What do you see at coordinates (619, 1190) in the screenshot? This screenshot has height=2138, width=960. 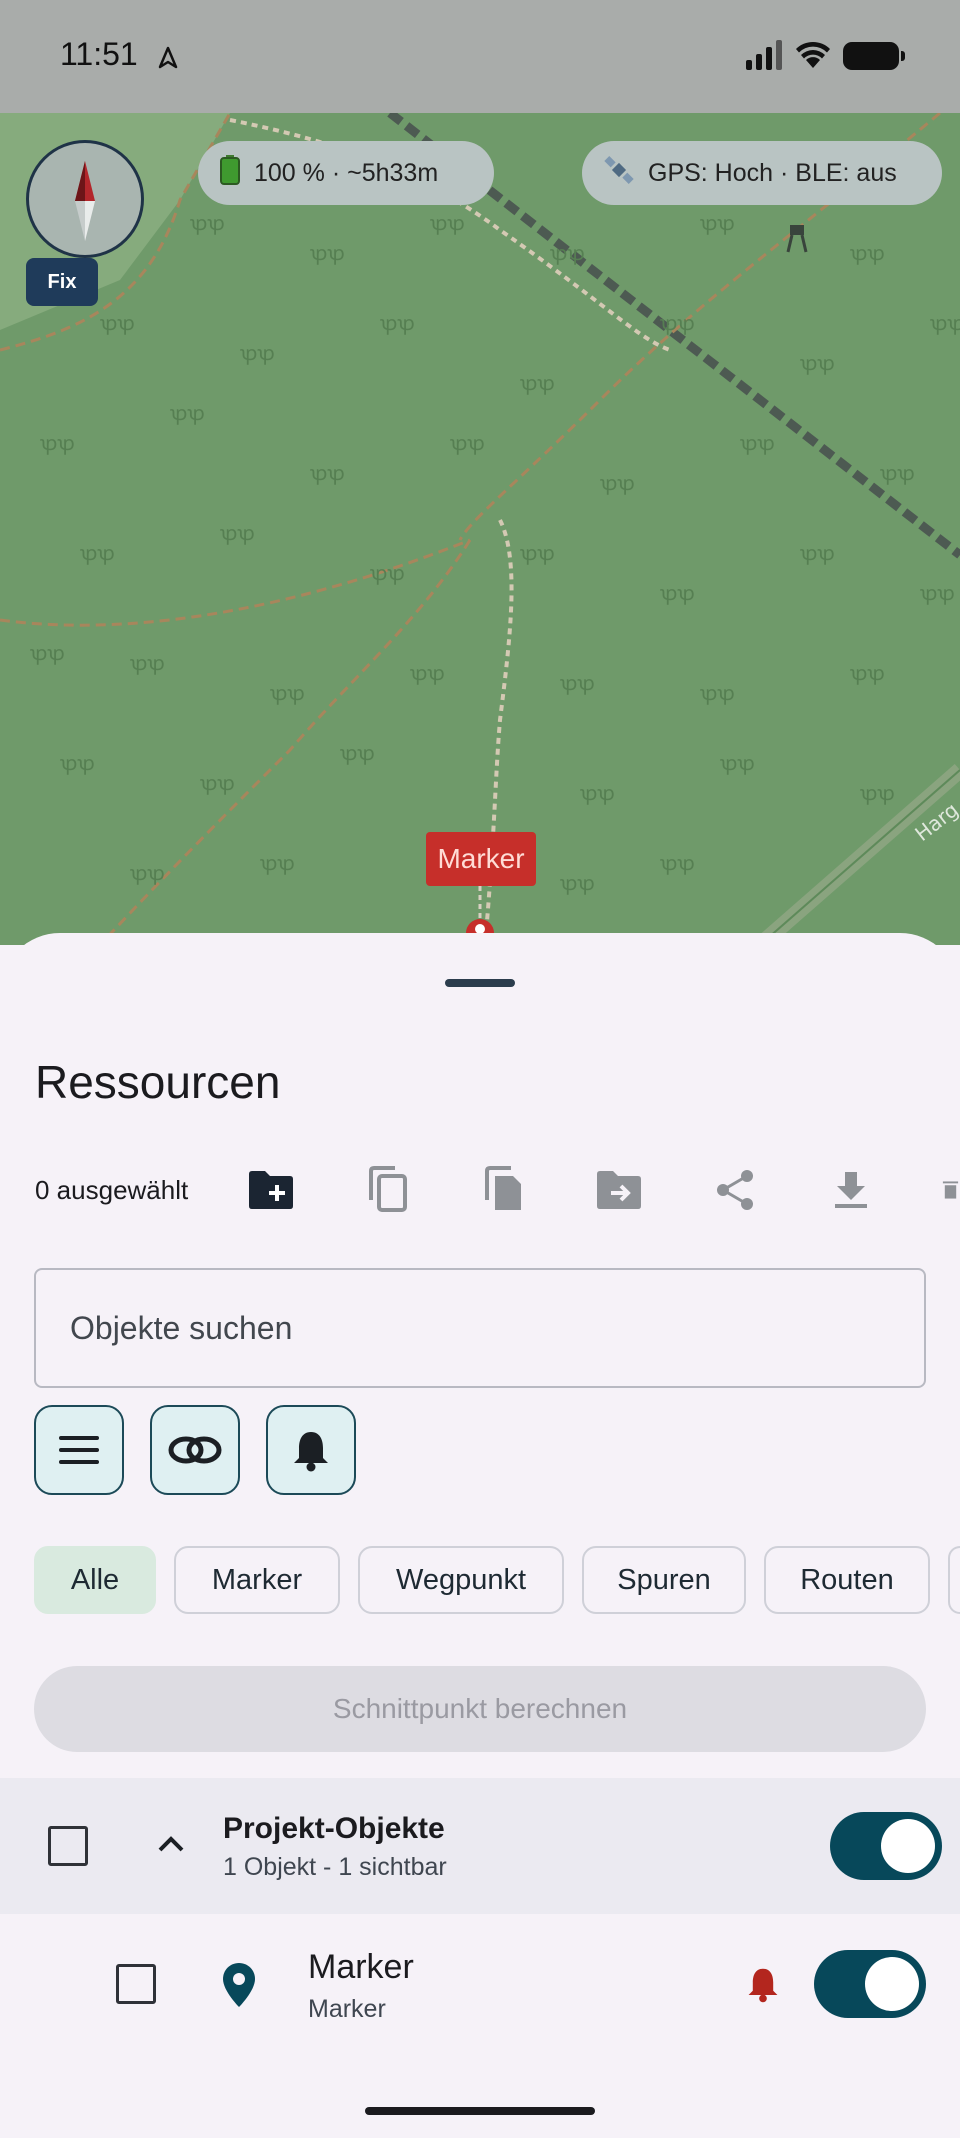 I see `move-to-folder-icon` at bounding box center [619, 1190].